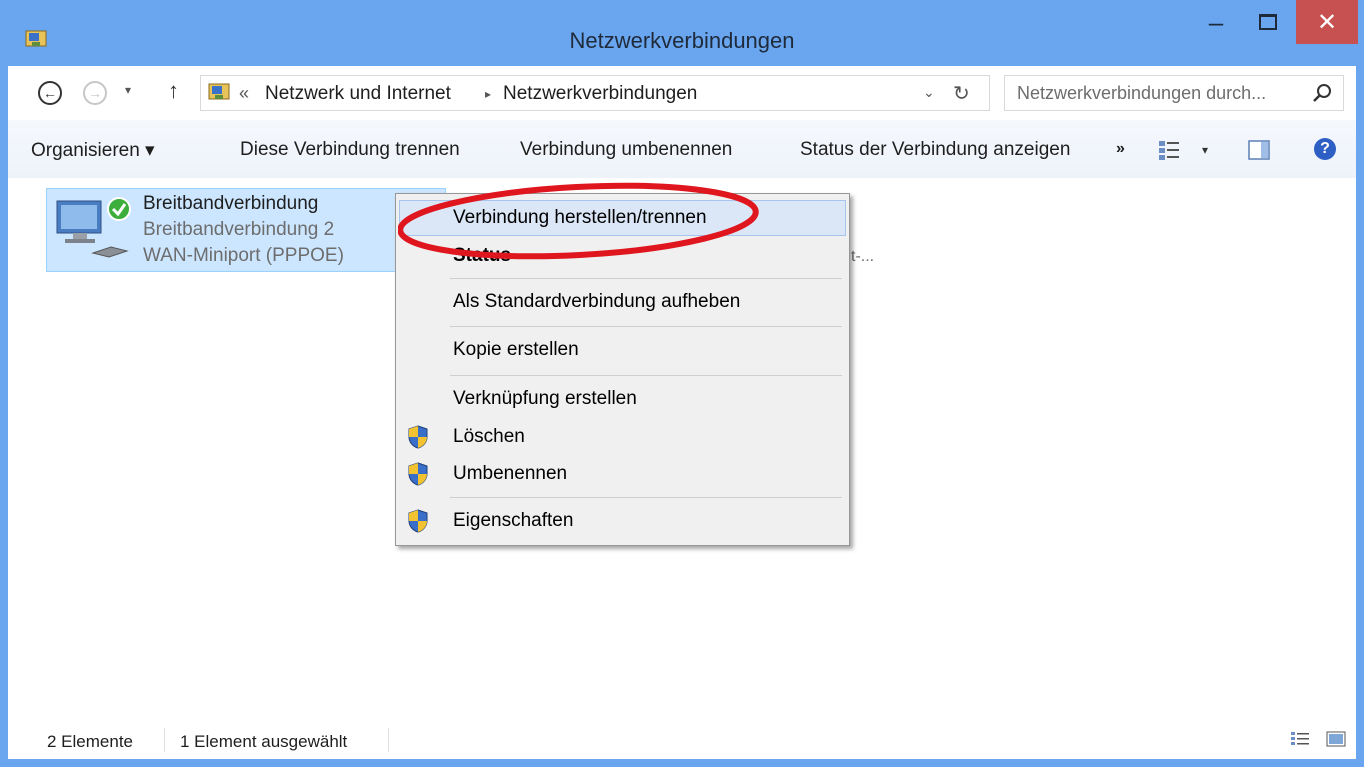  I want to click on connection-subtitle: Breitbandverbindung 2, so click(239, 229).